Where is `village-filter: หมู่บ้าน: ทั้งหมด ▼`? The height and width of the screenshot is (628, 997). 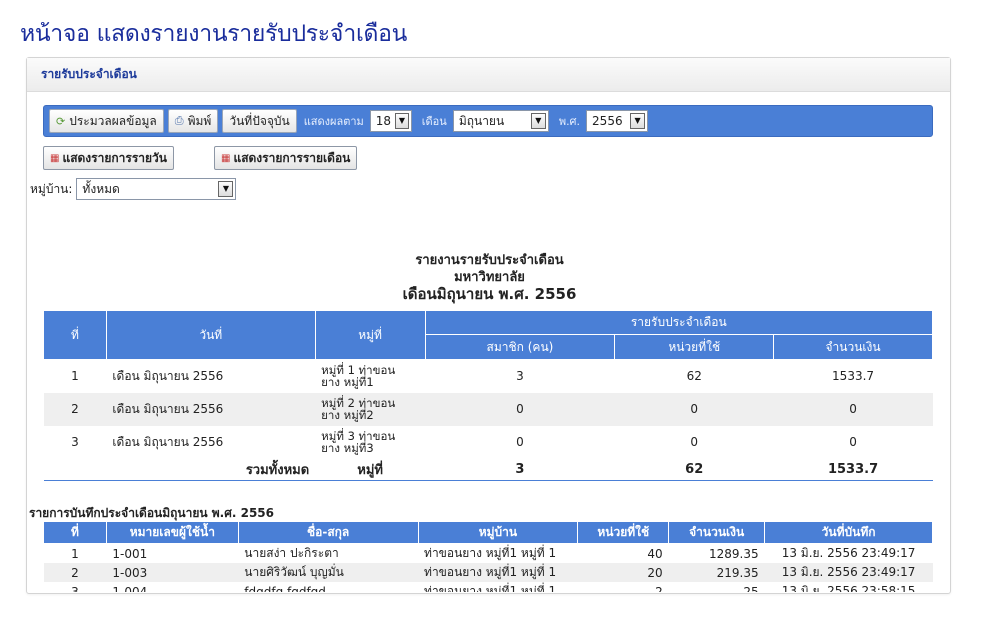
village-filter: หมู่บ้าน: ทั้งหมด ▼ is located at coordinates (133, 189).